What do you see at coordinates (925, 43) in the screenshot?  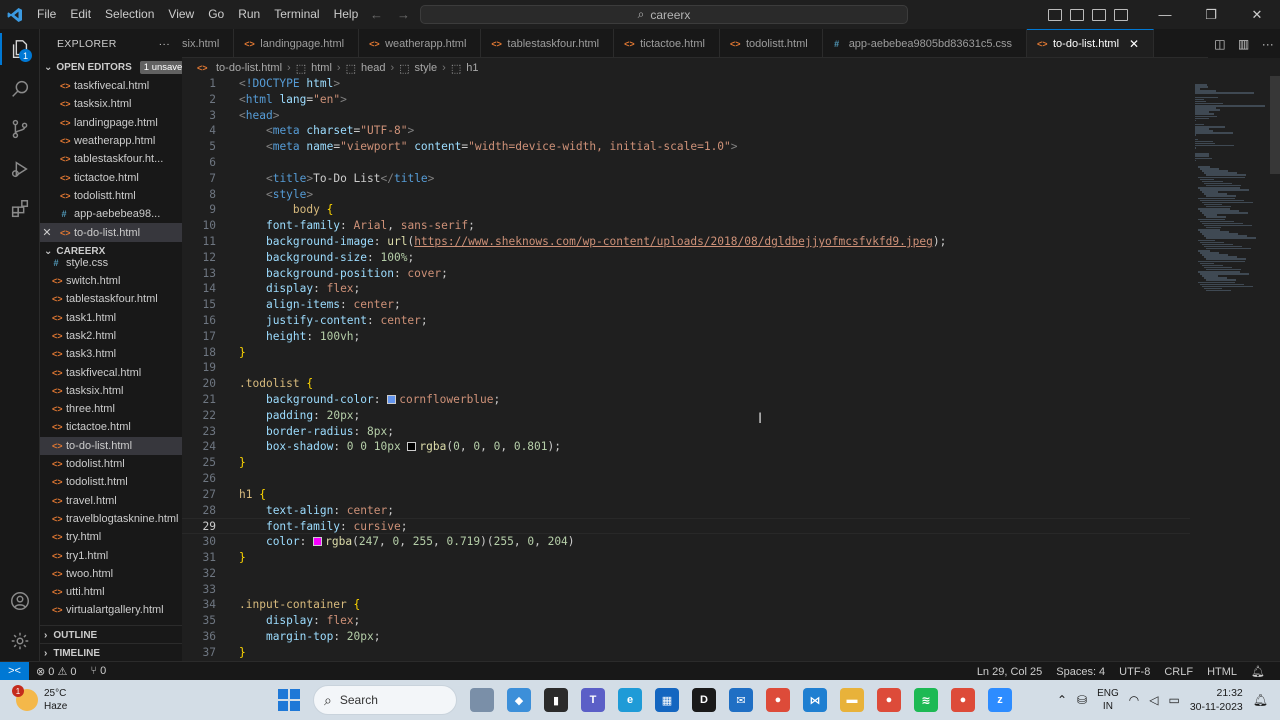 I see `tab-app-aebebea9805bd83631c5-css: # app-aebebea9805bd83631c5.css` at bounding box center [925, 43].